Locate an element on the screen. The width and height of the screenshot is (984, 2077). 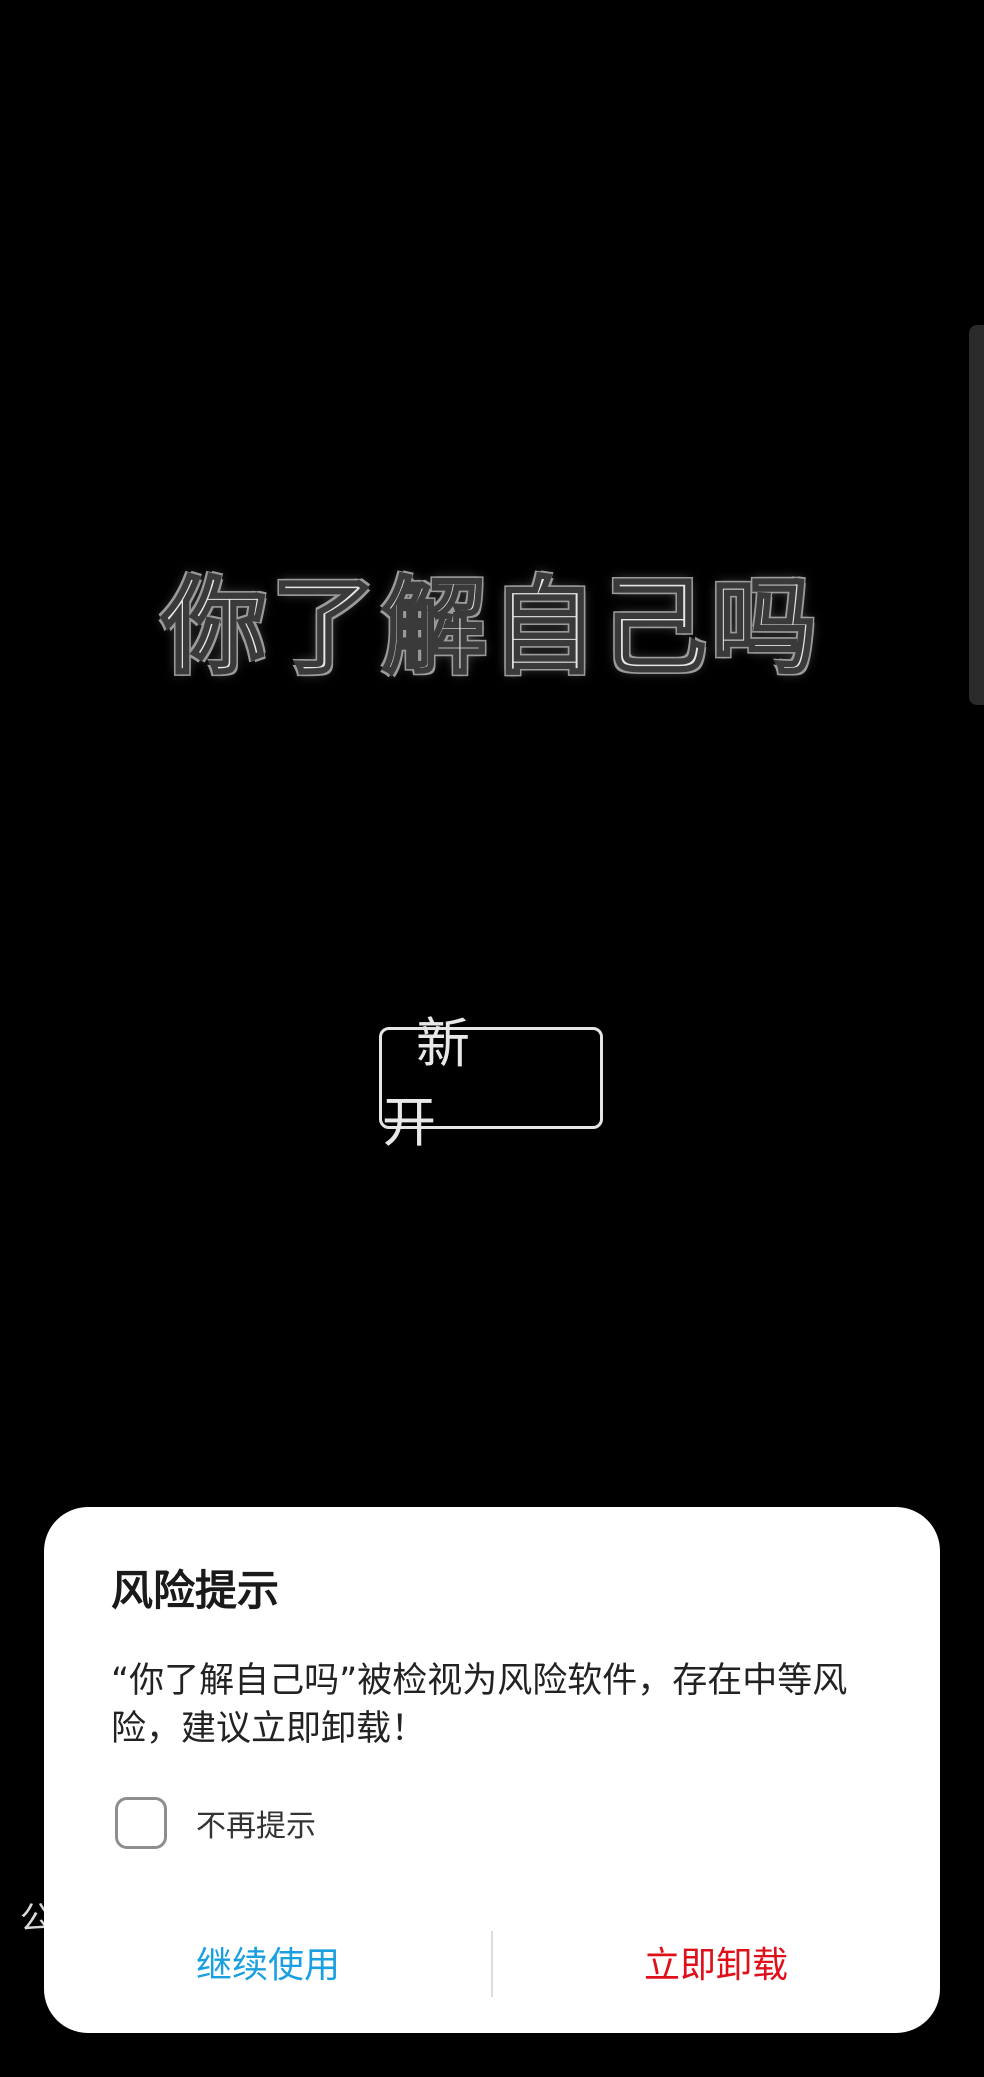
dont-remind-row: 不再提示 is located at coordinates (215, 1823).